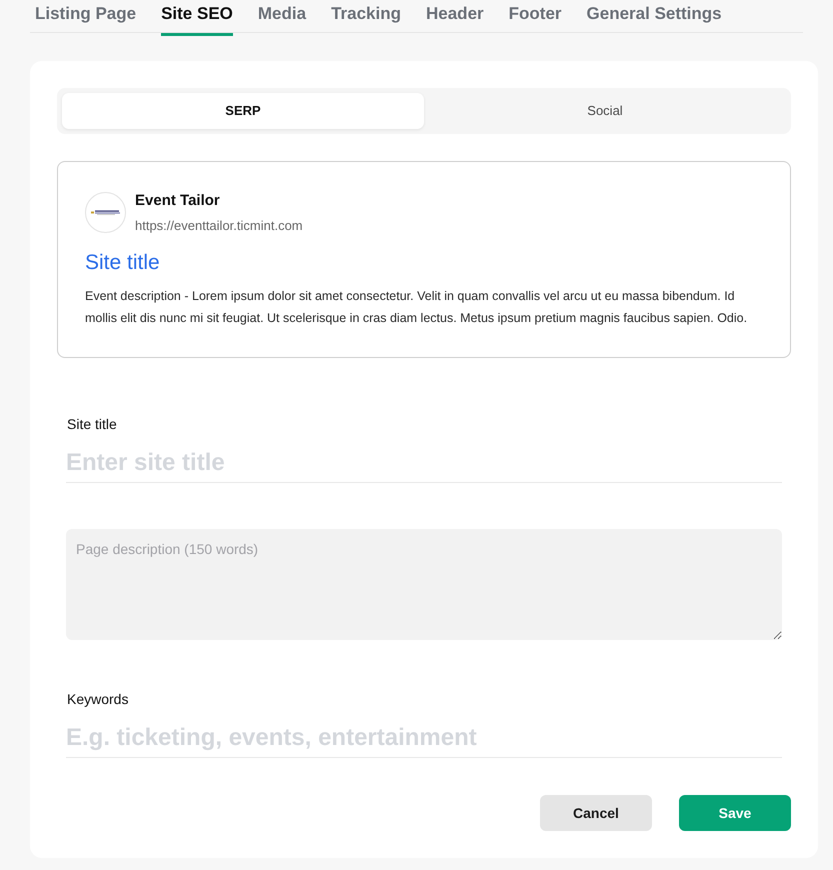 The width and height of the screenshot is (833, 870). What do you see at coordinates (178, 201) in the screenshot?
I see `site-name: Event Tailor` at bounding box center [178, 201].